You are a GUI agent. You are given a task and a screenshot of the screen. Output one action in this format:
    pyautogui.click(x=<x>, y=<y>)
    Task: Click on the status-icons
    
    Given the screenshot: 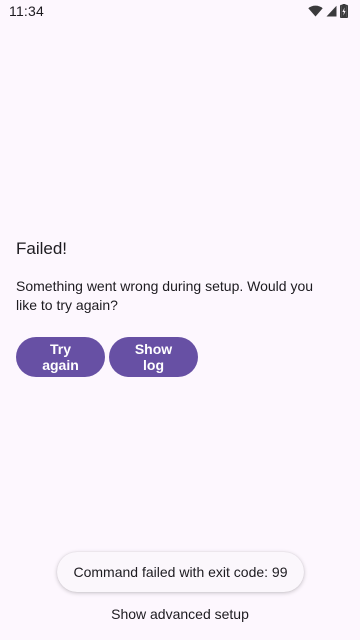 What is the action you would take?
    pyautogui.click(x=328, y=11)
    